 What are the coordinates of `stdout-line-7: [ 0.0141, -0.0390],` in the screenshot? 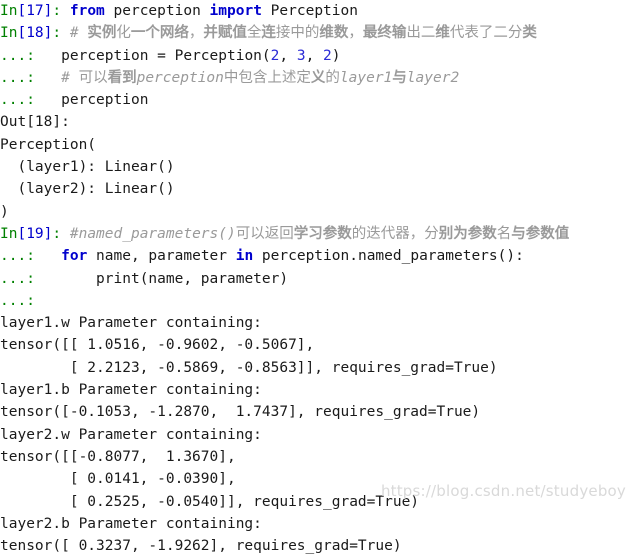 It's located at (118, 479).